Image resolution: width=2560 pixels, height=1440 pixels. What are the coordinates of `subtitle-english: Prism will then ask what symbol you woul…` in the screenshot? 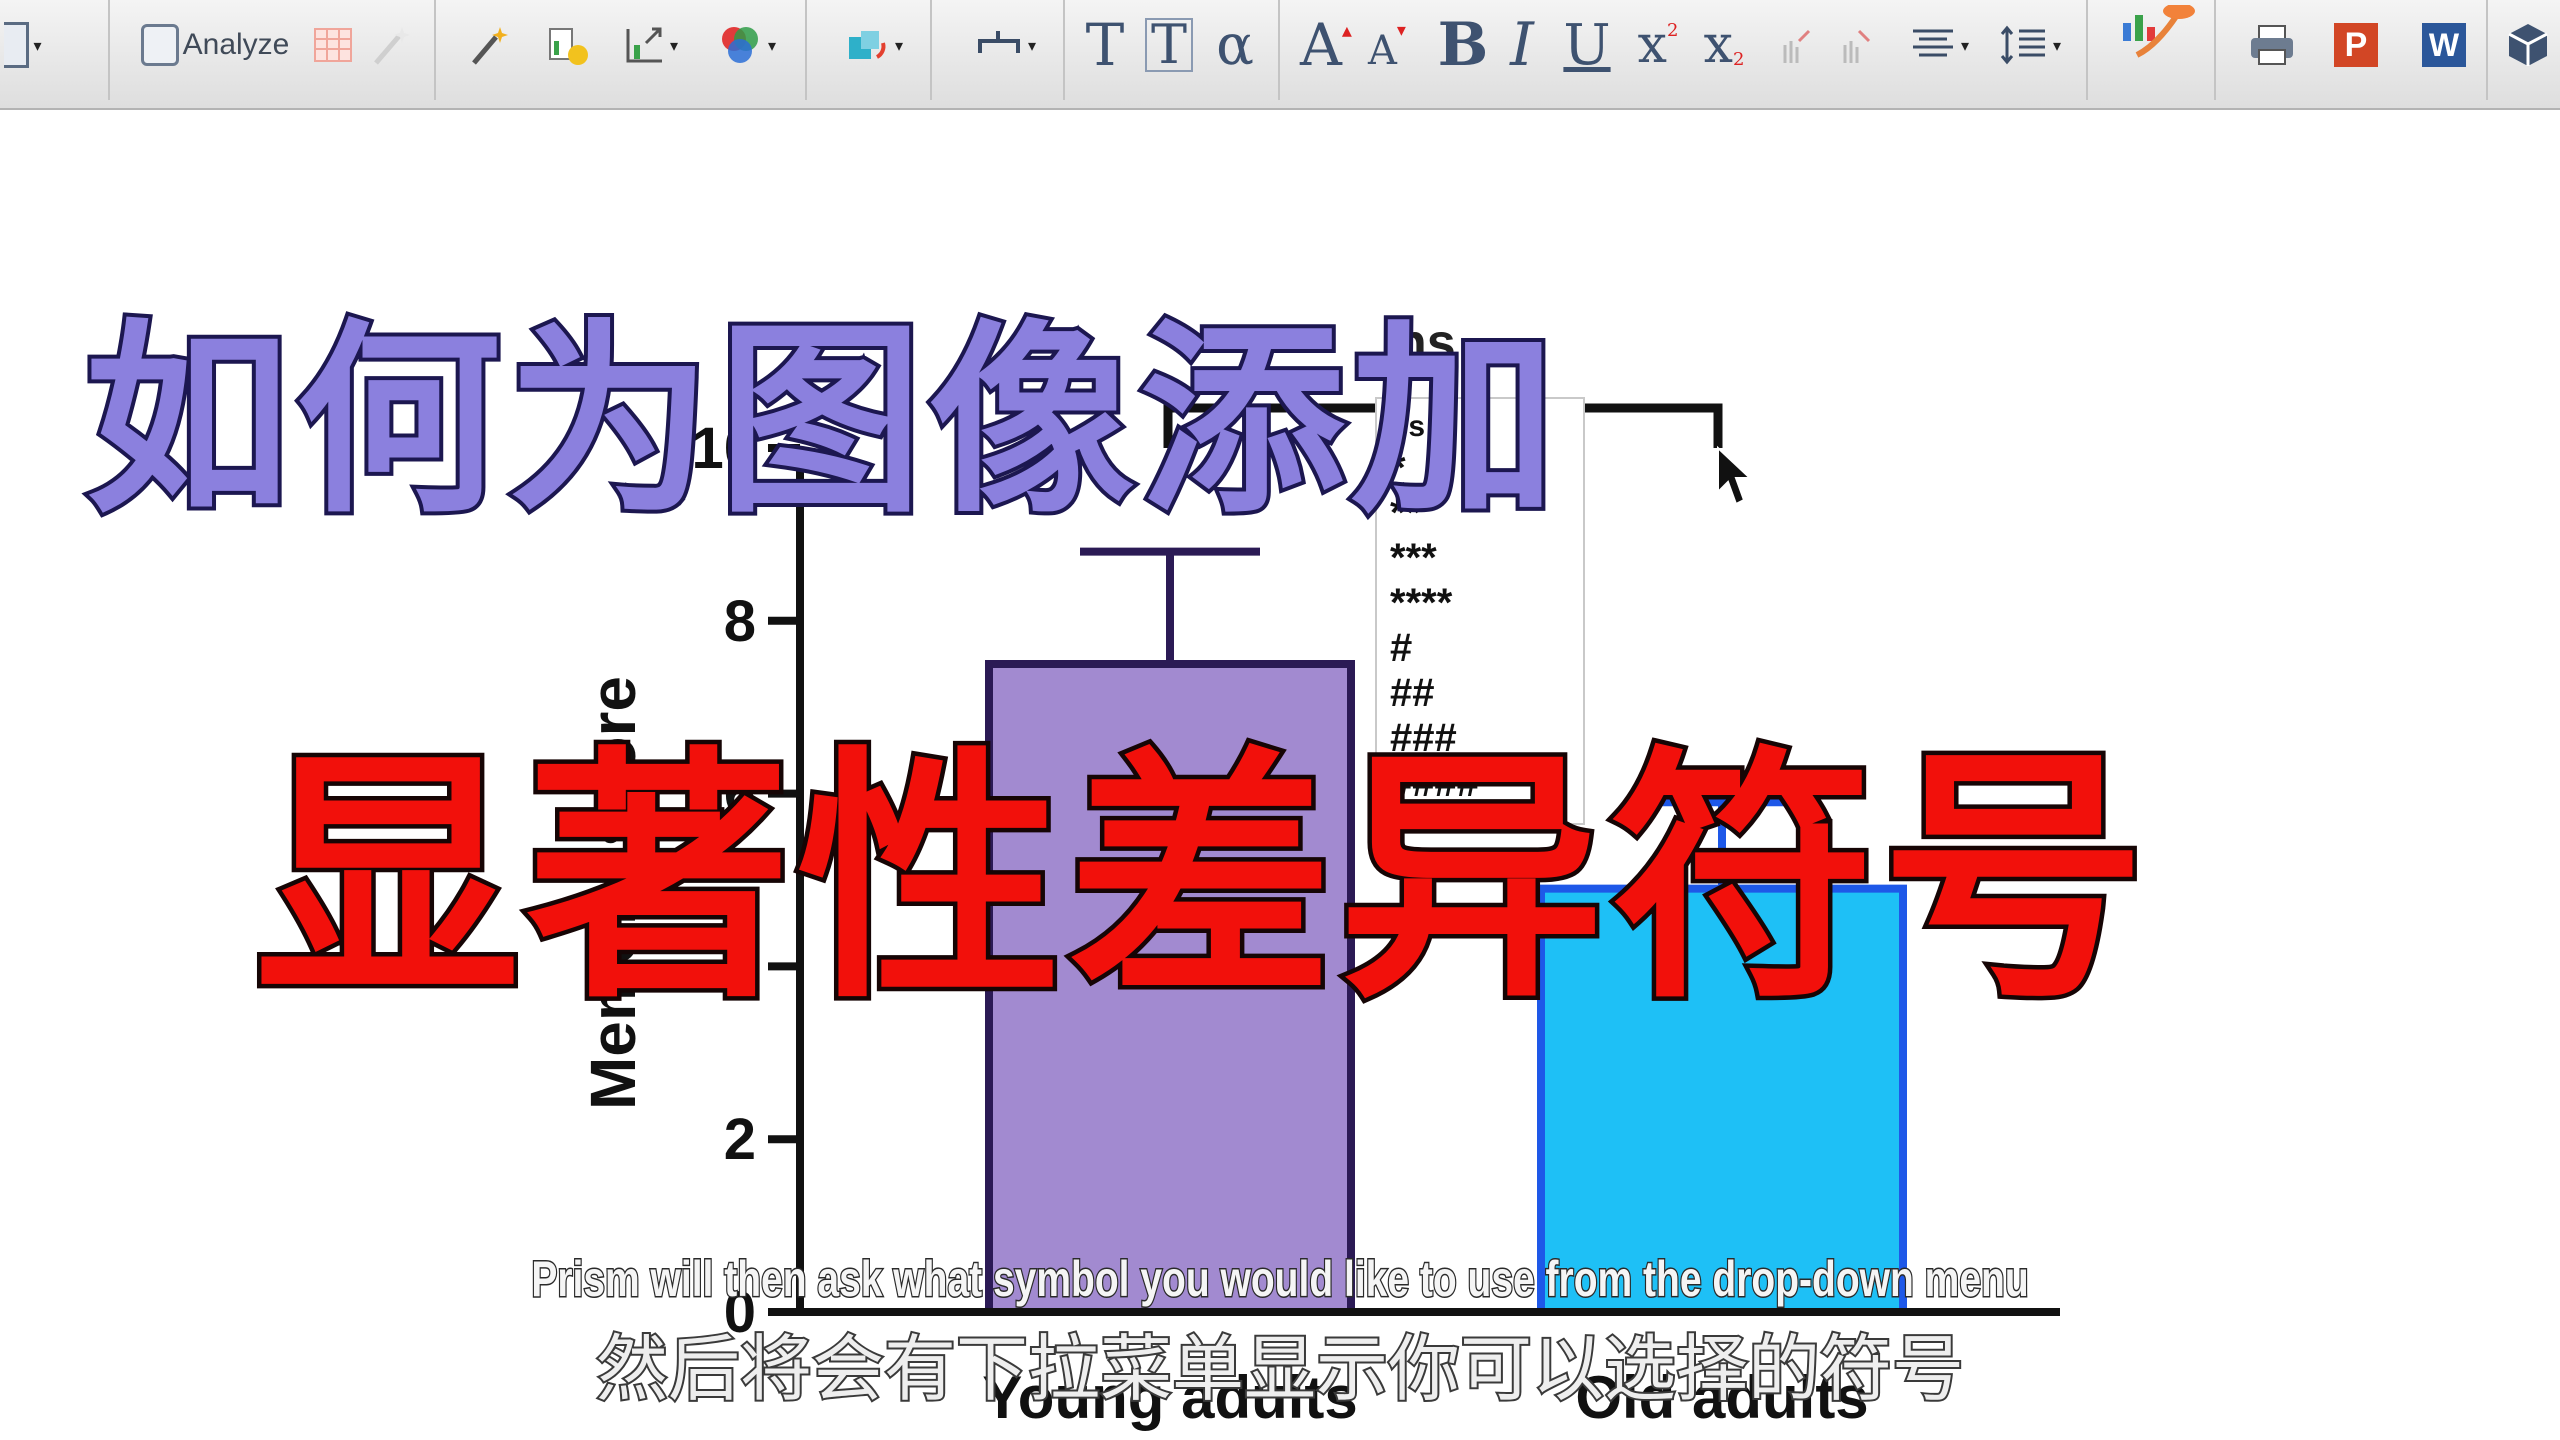 It's located at (1280, 1279).